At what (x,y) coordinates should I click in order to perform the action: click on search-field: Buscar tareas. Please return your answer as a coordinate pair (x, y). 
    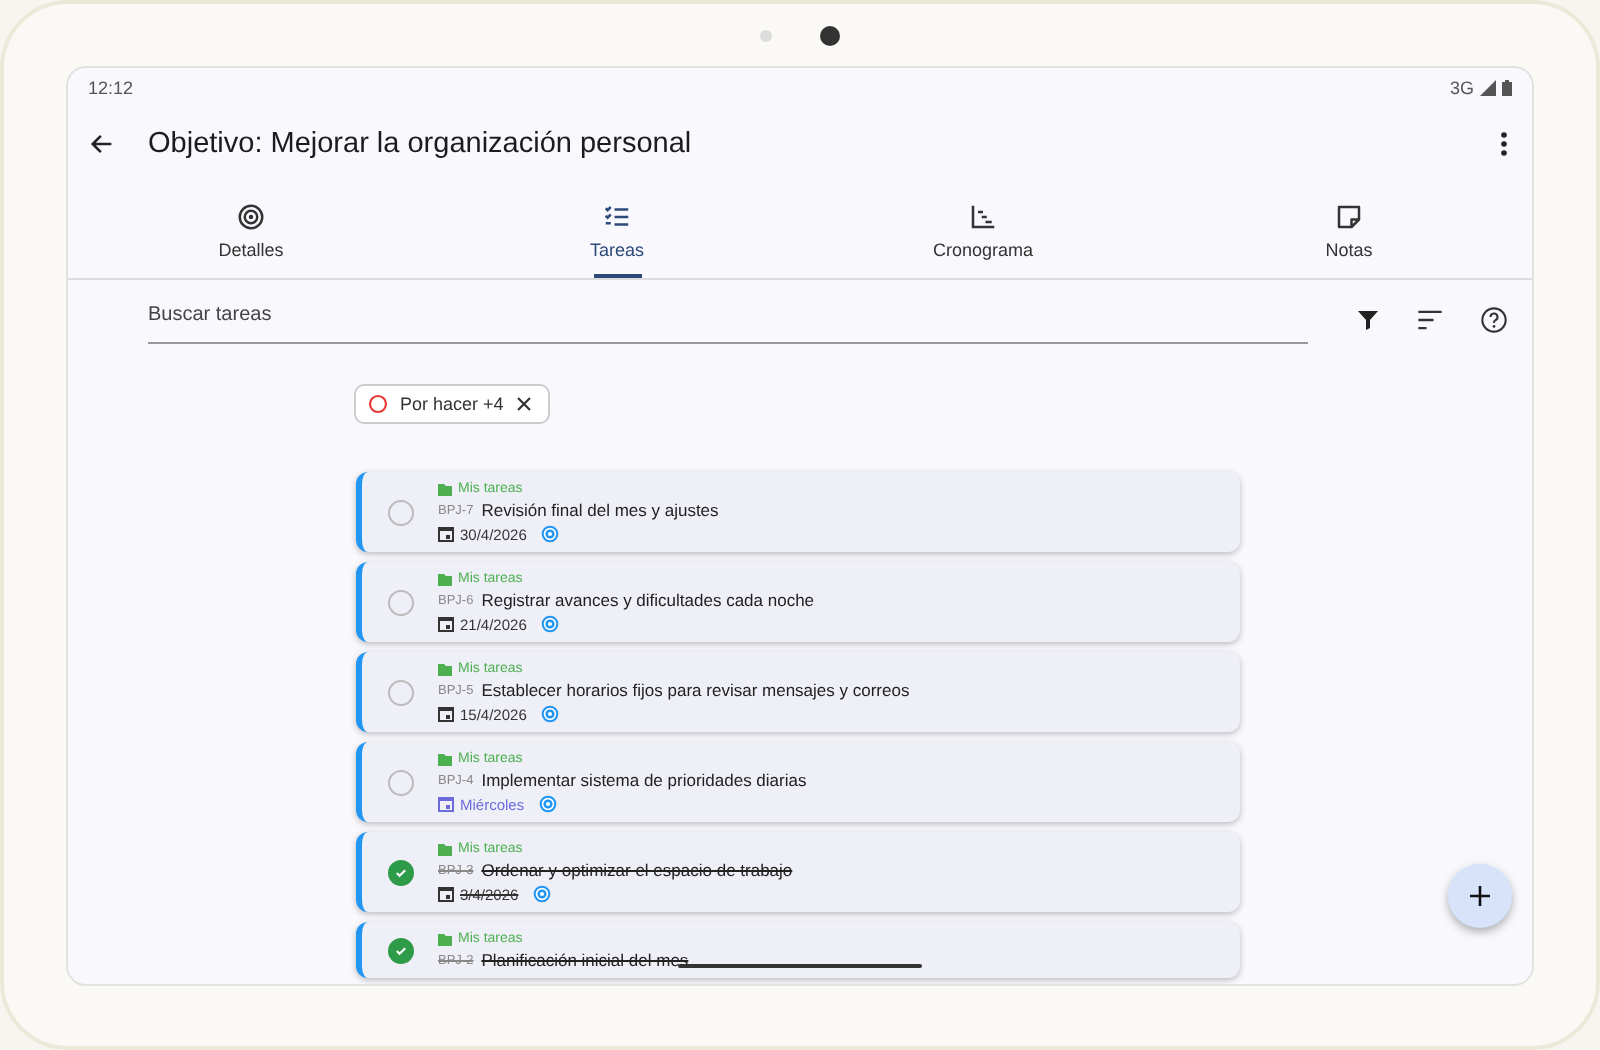
    Looking at the image, I should click on (728, 320).